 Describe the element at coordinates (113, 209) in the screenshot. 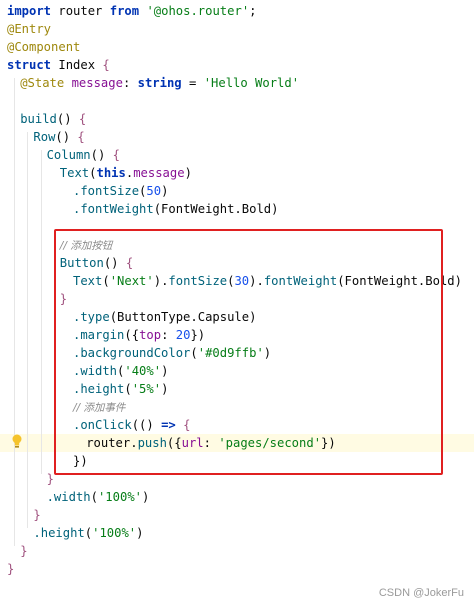

I see `code-token: .fontWeight` at that location.